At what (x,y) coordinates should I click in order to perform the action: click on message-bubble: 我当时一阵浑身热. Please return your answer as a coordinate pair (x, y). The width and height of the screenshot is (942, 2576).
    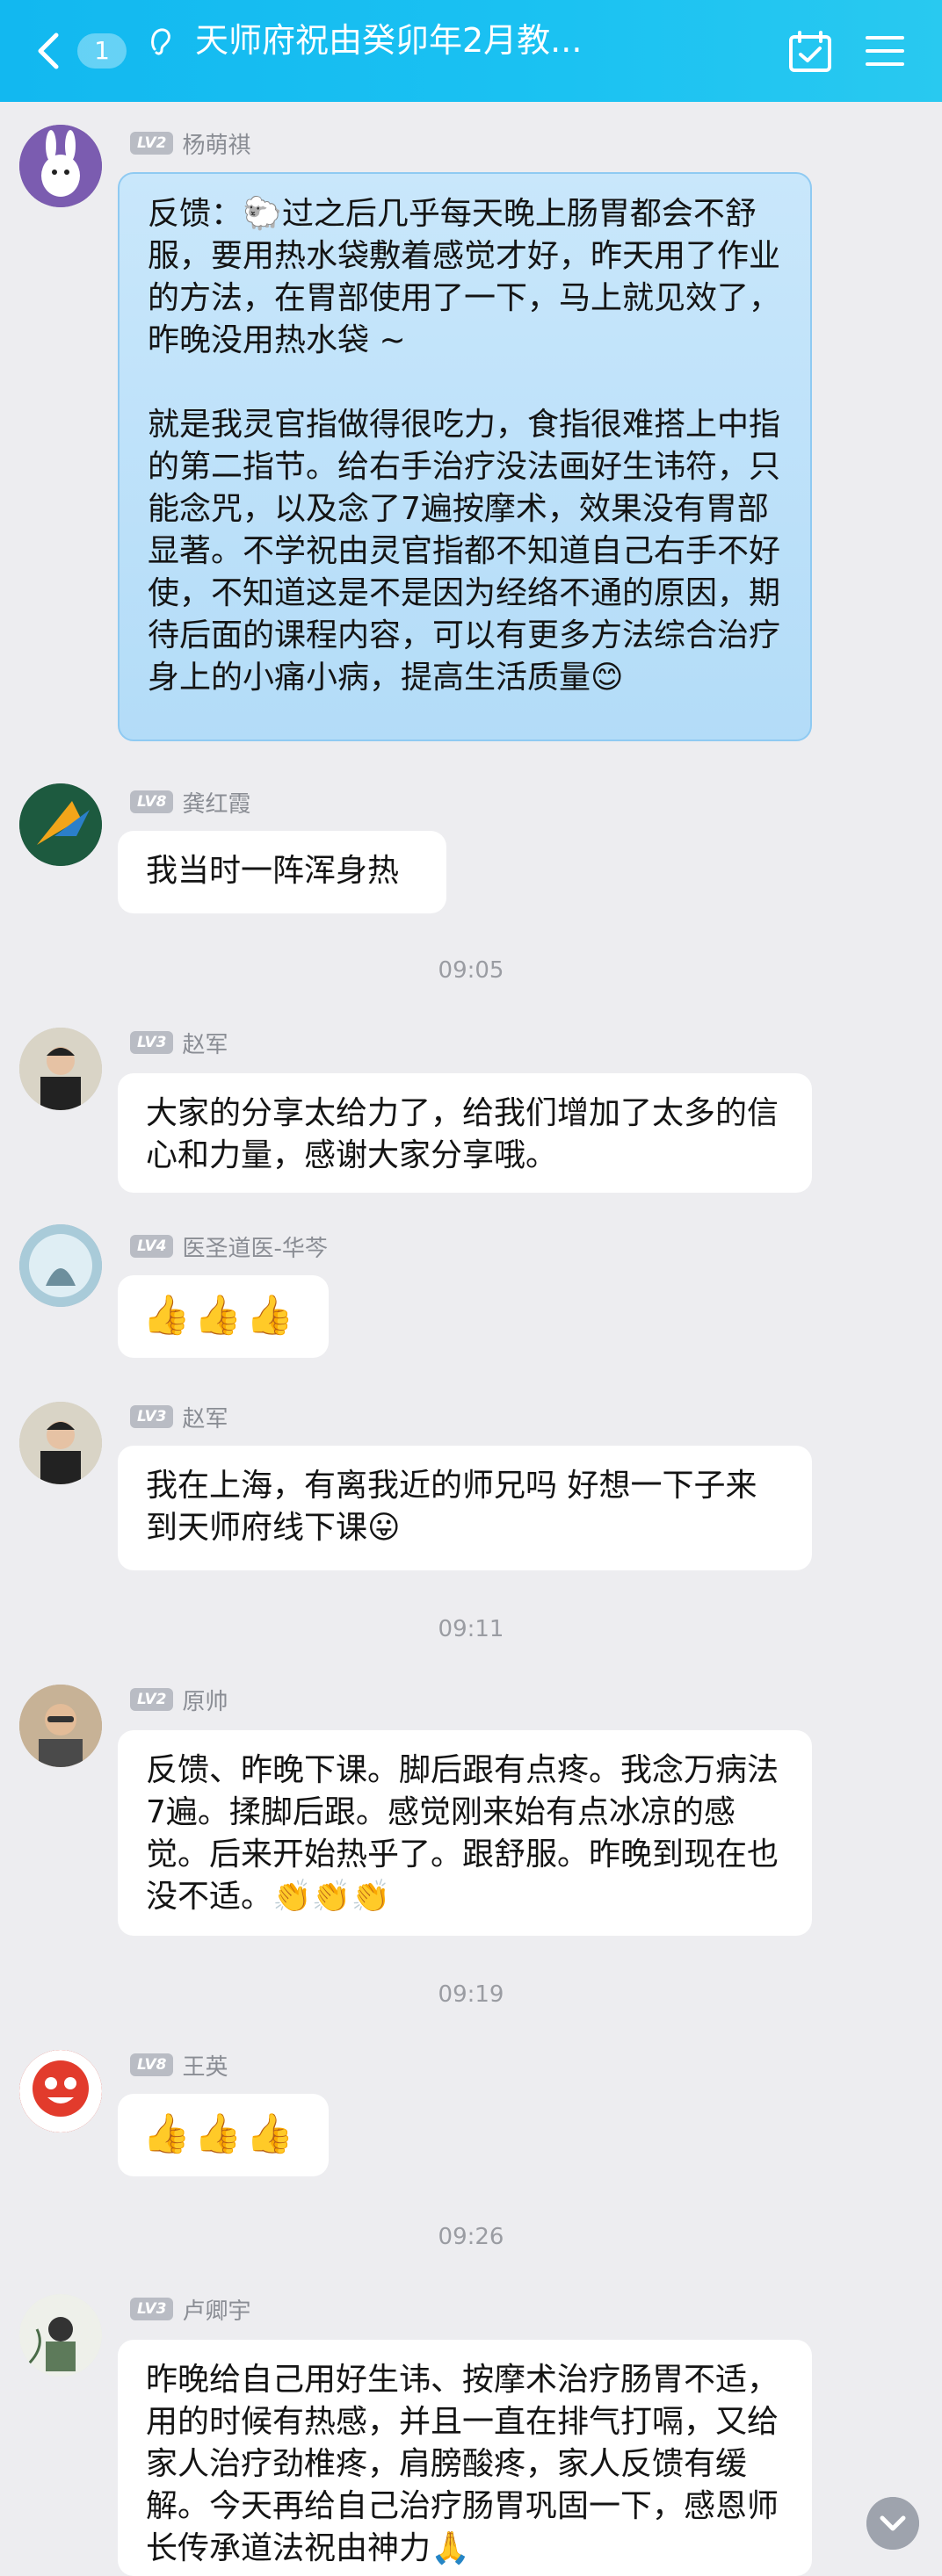
    Looking at the image, I should click on (282, 872).